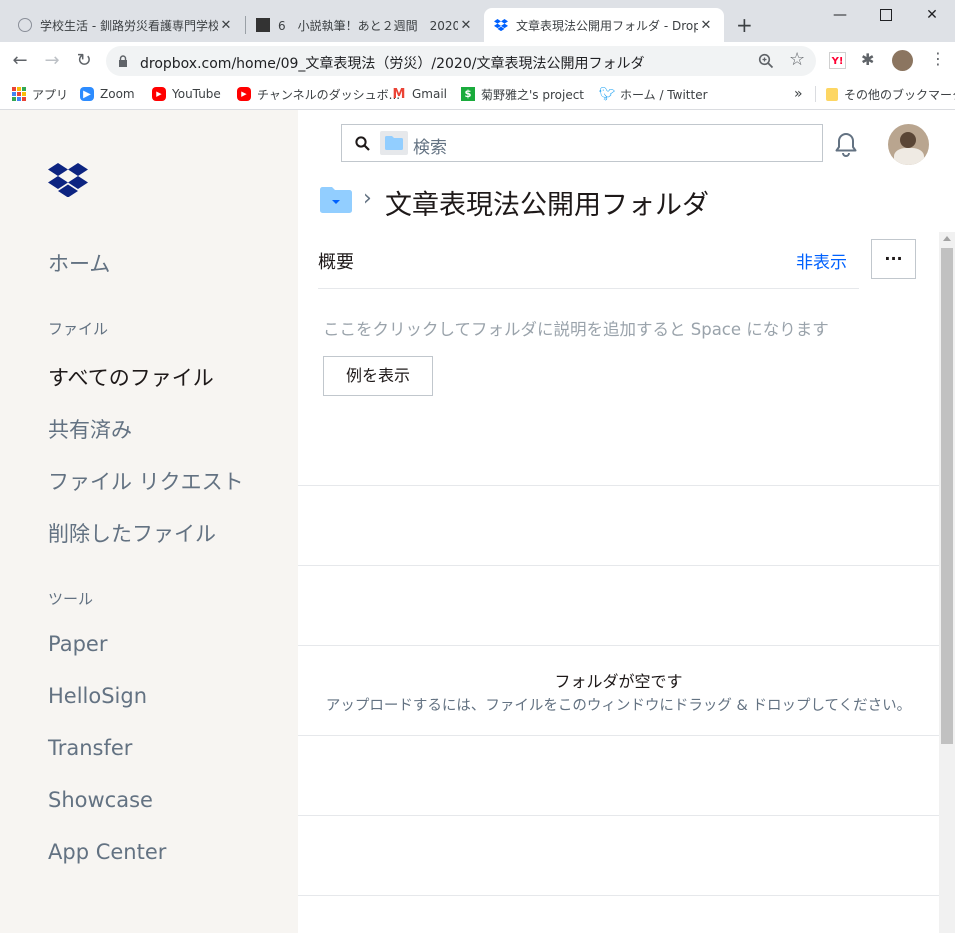 This screenshot has width=955, height=933. What do you see at coordinates (90, 429) in the screenshot?
I see `sidebar-item-shared: 共有済み` at bounding box center [90, 429].